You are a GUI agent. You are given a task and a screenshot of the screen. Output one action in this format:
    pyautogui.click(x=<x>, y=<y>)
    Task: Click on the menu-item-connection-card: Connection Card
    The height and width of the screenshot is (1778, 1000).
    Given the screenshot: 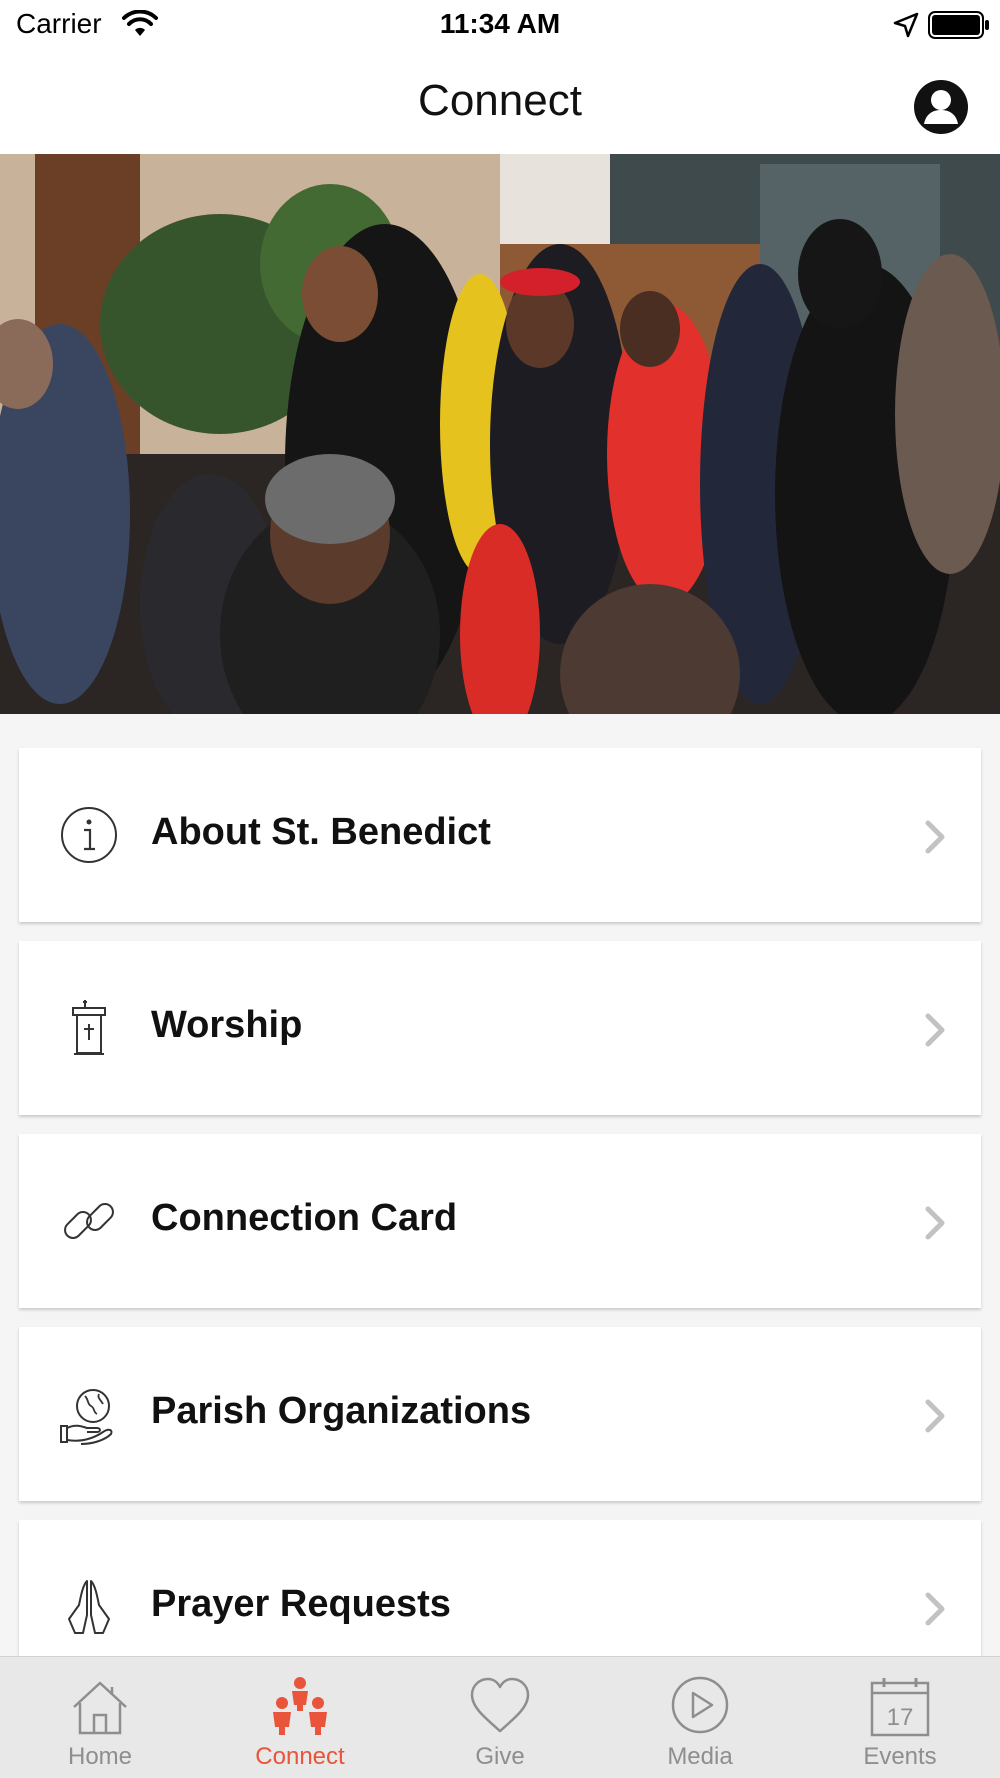 What is the action you would take?
    pyautogui.click(x=500, y=1221)
    